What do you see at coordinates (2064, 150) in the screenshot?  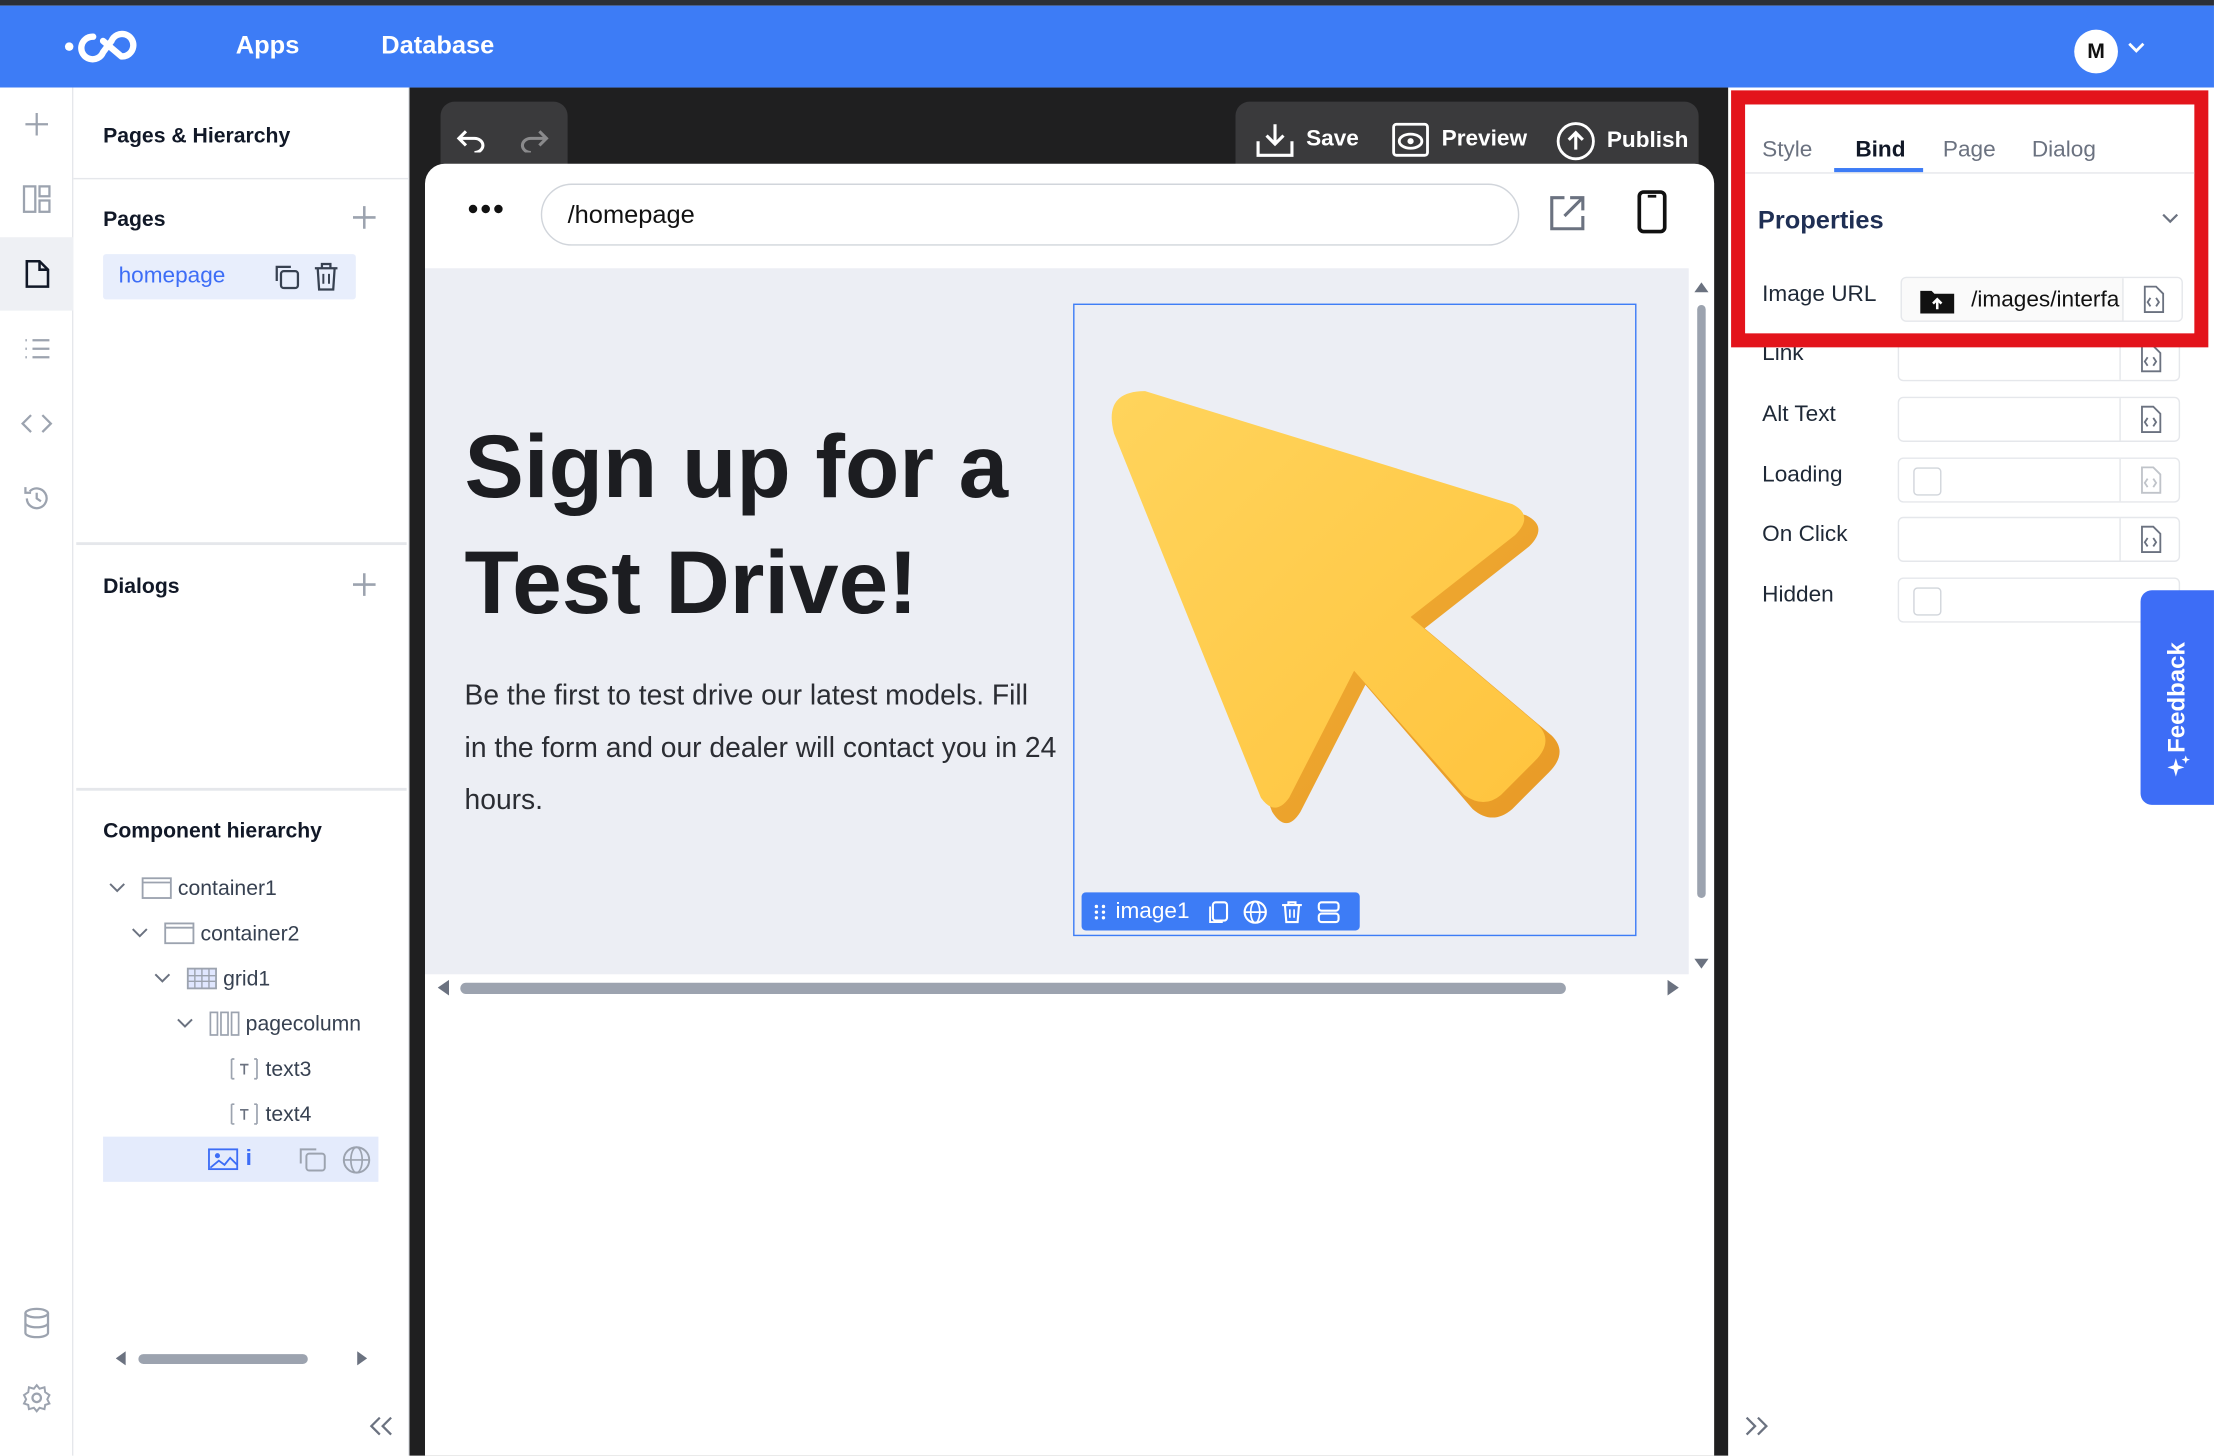 I see `tab-dialog: Dialog` at bounding box center [2064, 150].